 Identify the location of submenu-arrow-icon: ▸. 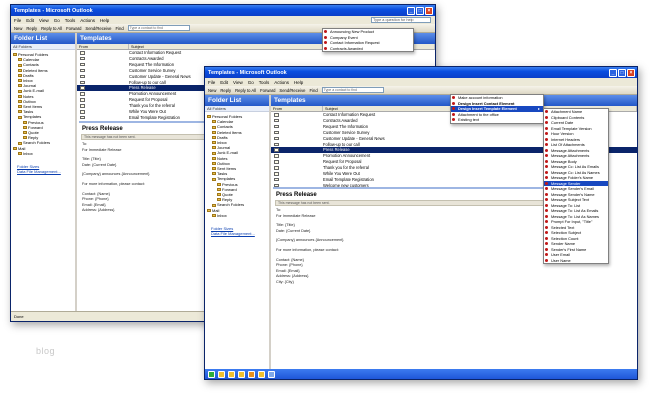
(539, 108).